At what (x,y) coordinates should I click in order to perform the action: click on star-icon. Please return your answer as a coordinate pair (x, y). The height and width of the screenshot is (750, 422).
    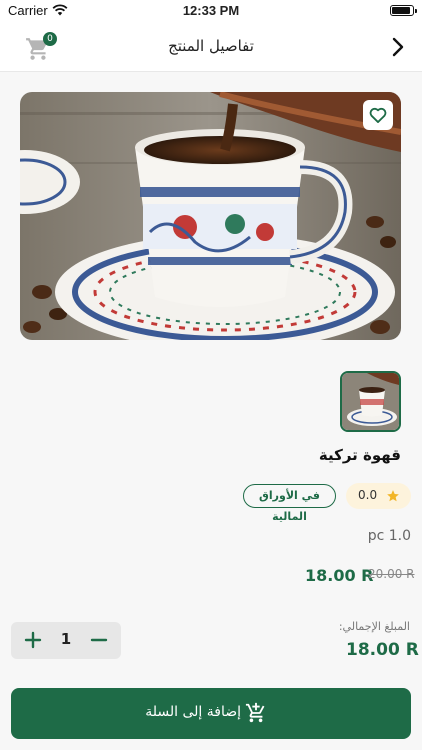
    Looking at the image, I should click on (393, 496).